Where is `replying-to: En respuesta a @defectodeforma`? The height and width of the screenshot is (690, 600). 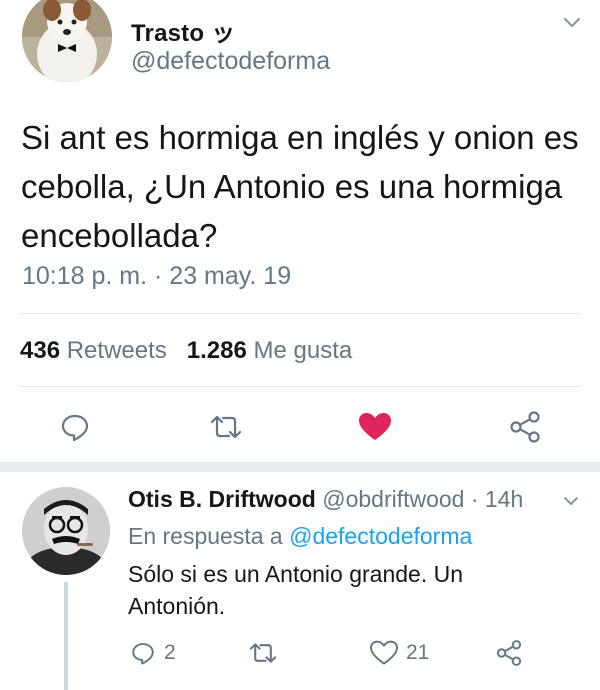
replying-to: En respuesta a @defectodeforma is located at coordinates (300, 536).